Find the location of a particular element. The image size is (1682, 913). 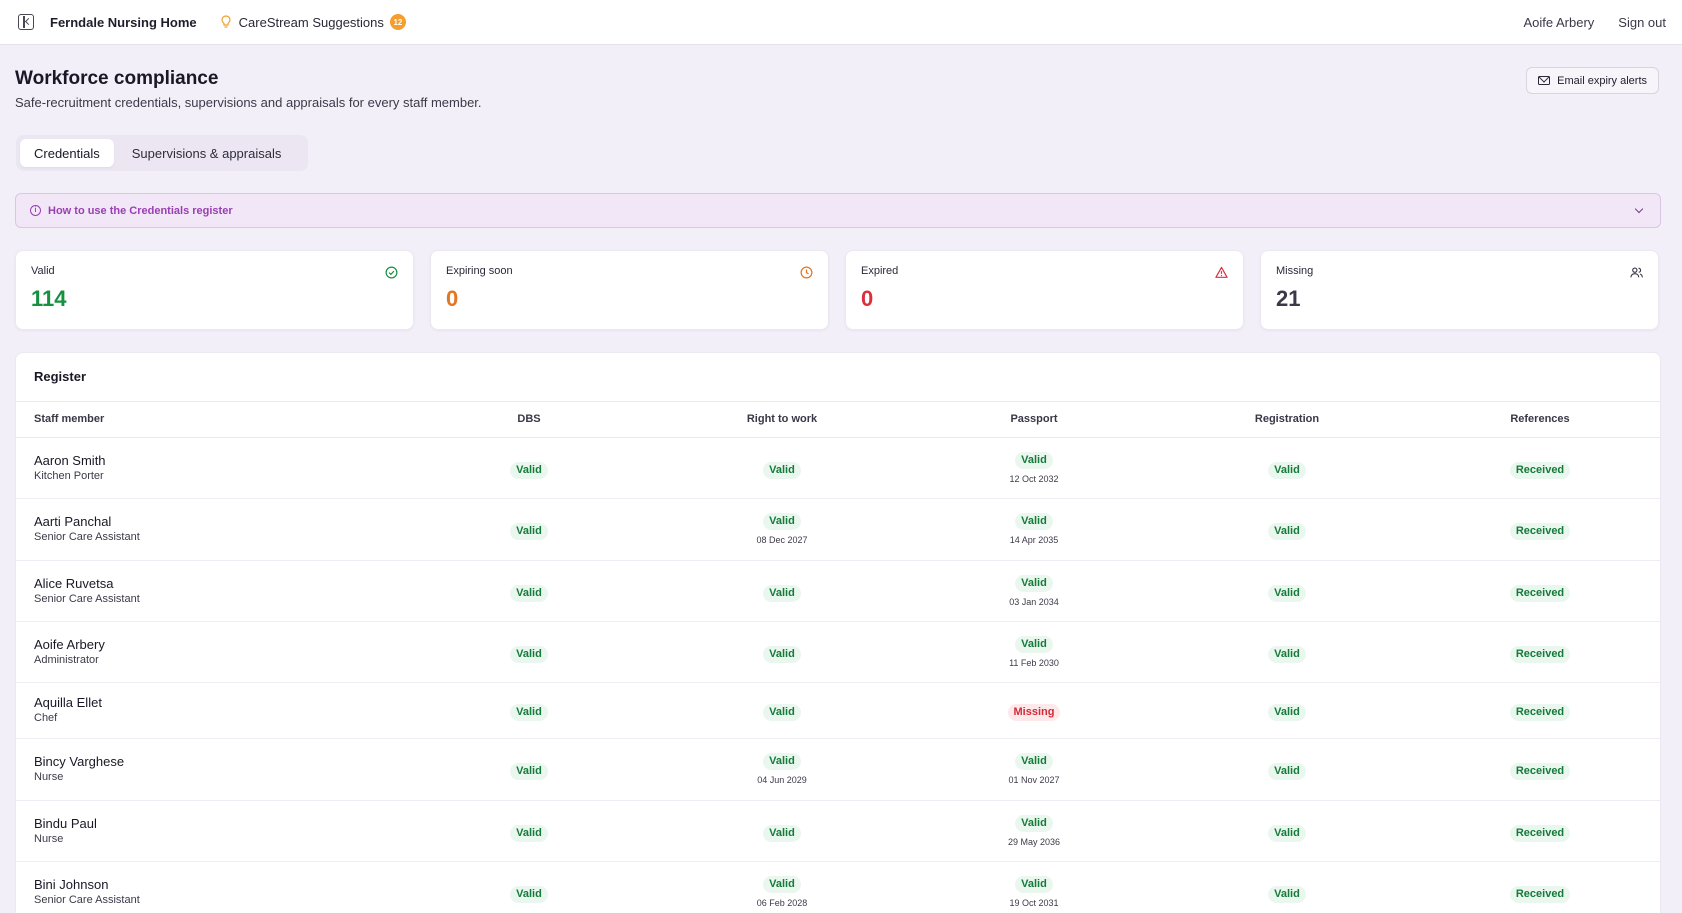

clock-icon is located at coordinates (806, 272).